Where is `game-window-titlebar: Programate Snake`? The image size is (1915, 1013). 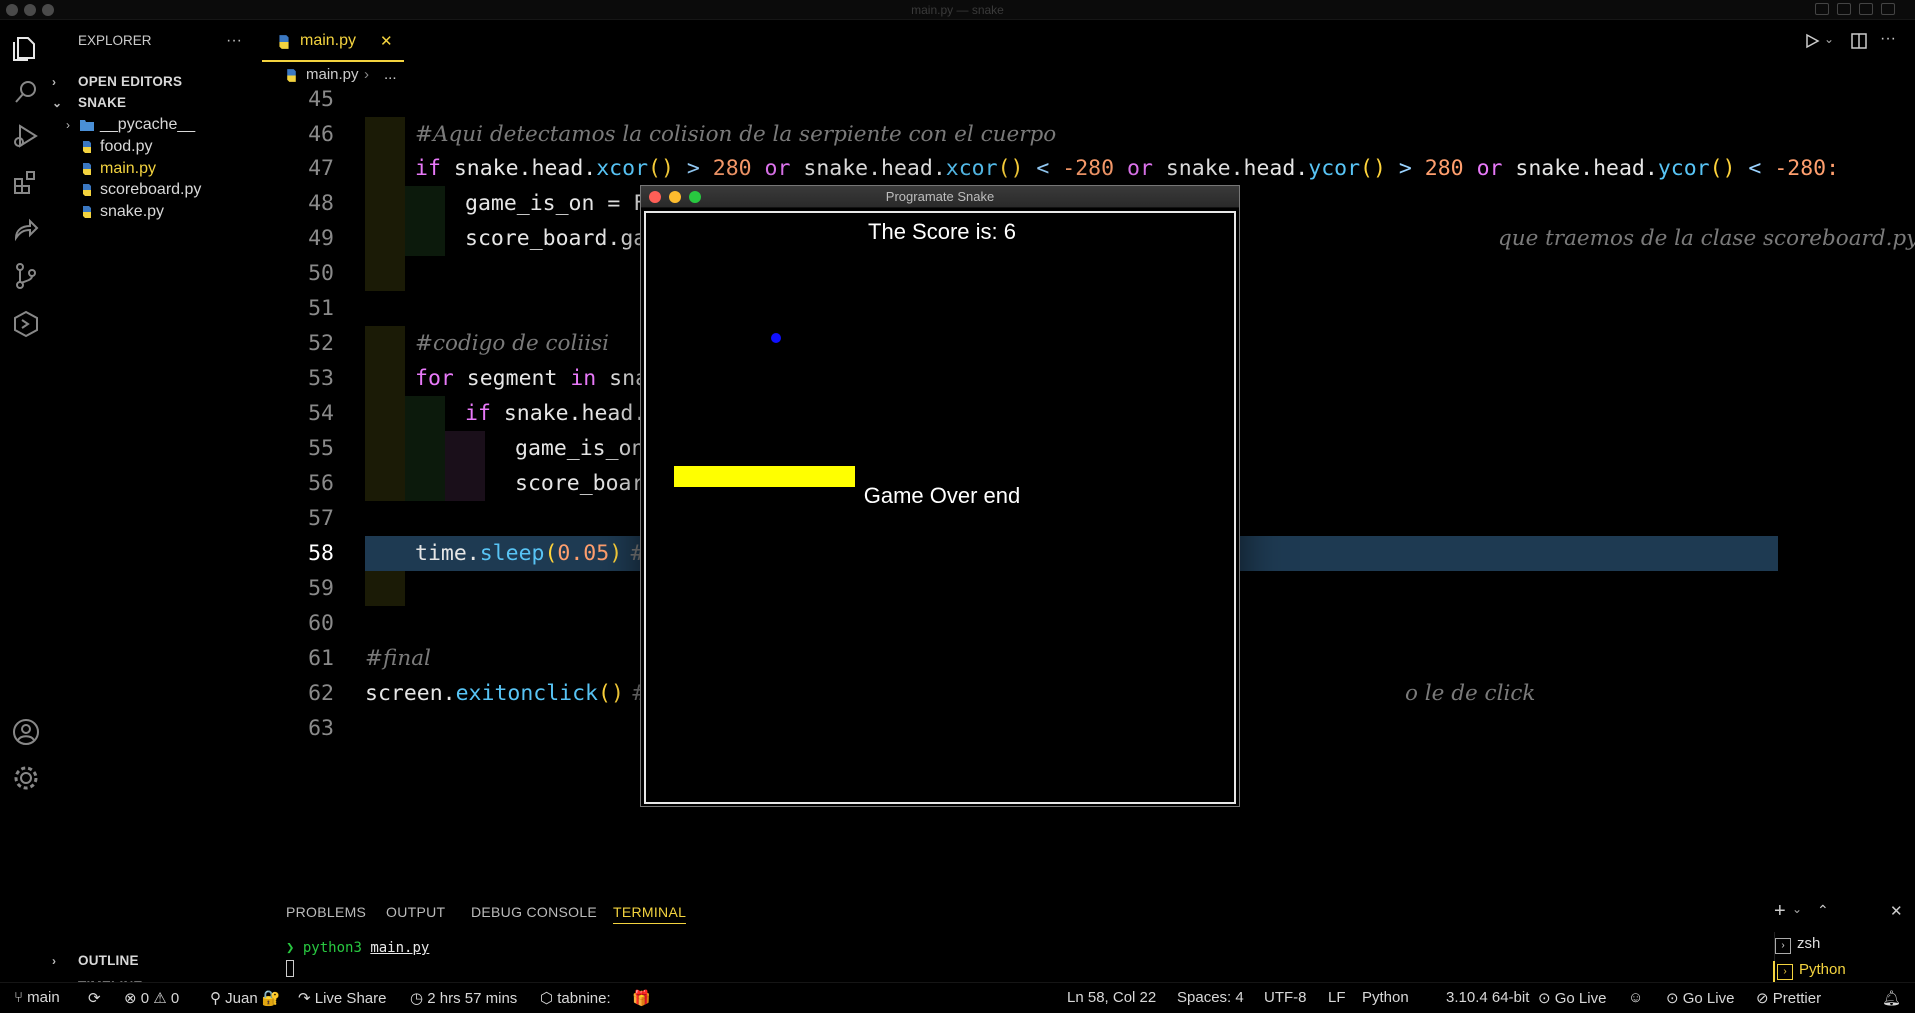 game-window-titlebar: Programate Snake is located at coordinates (940, 197).